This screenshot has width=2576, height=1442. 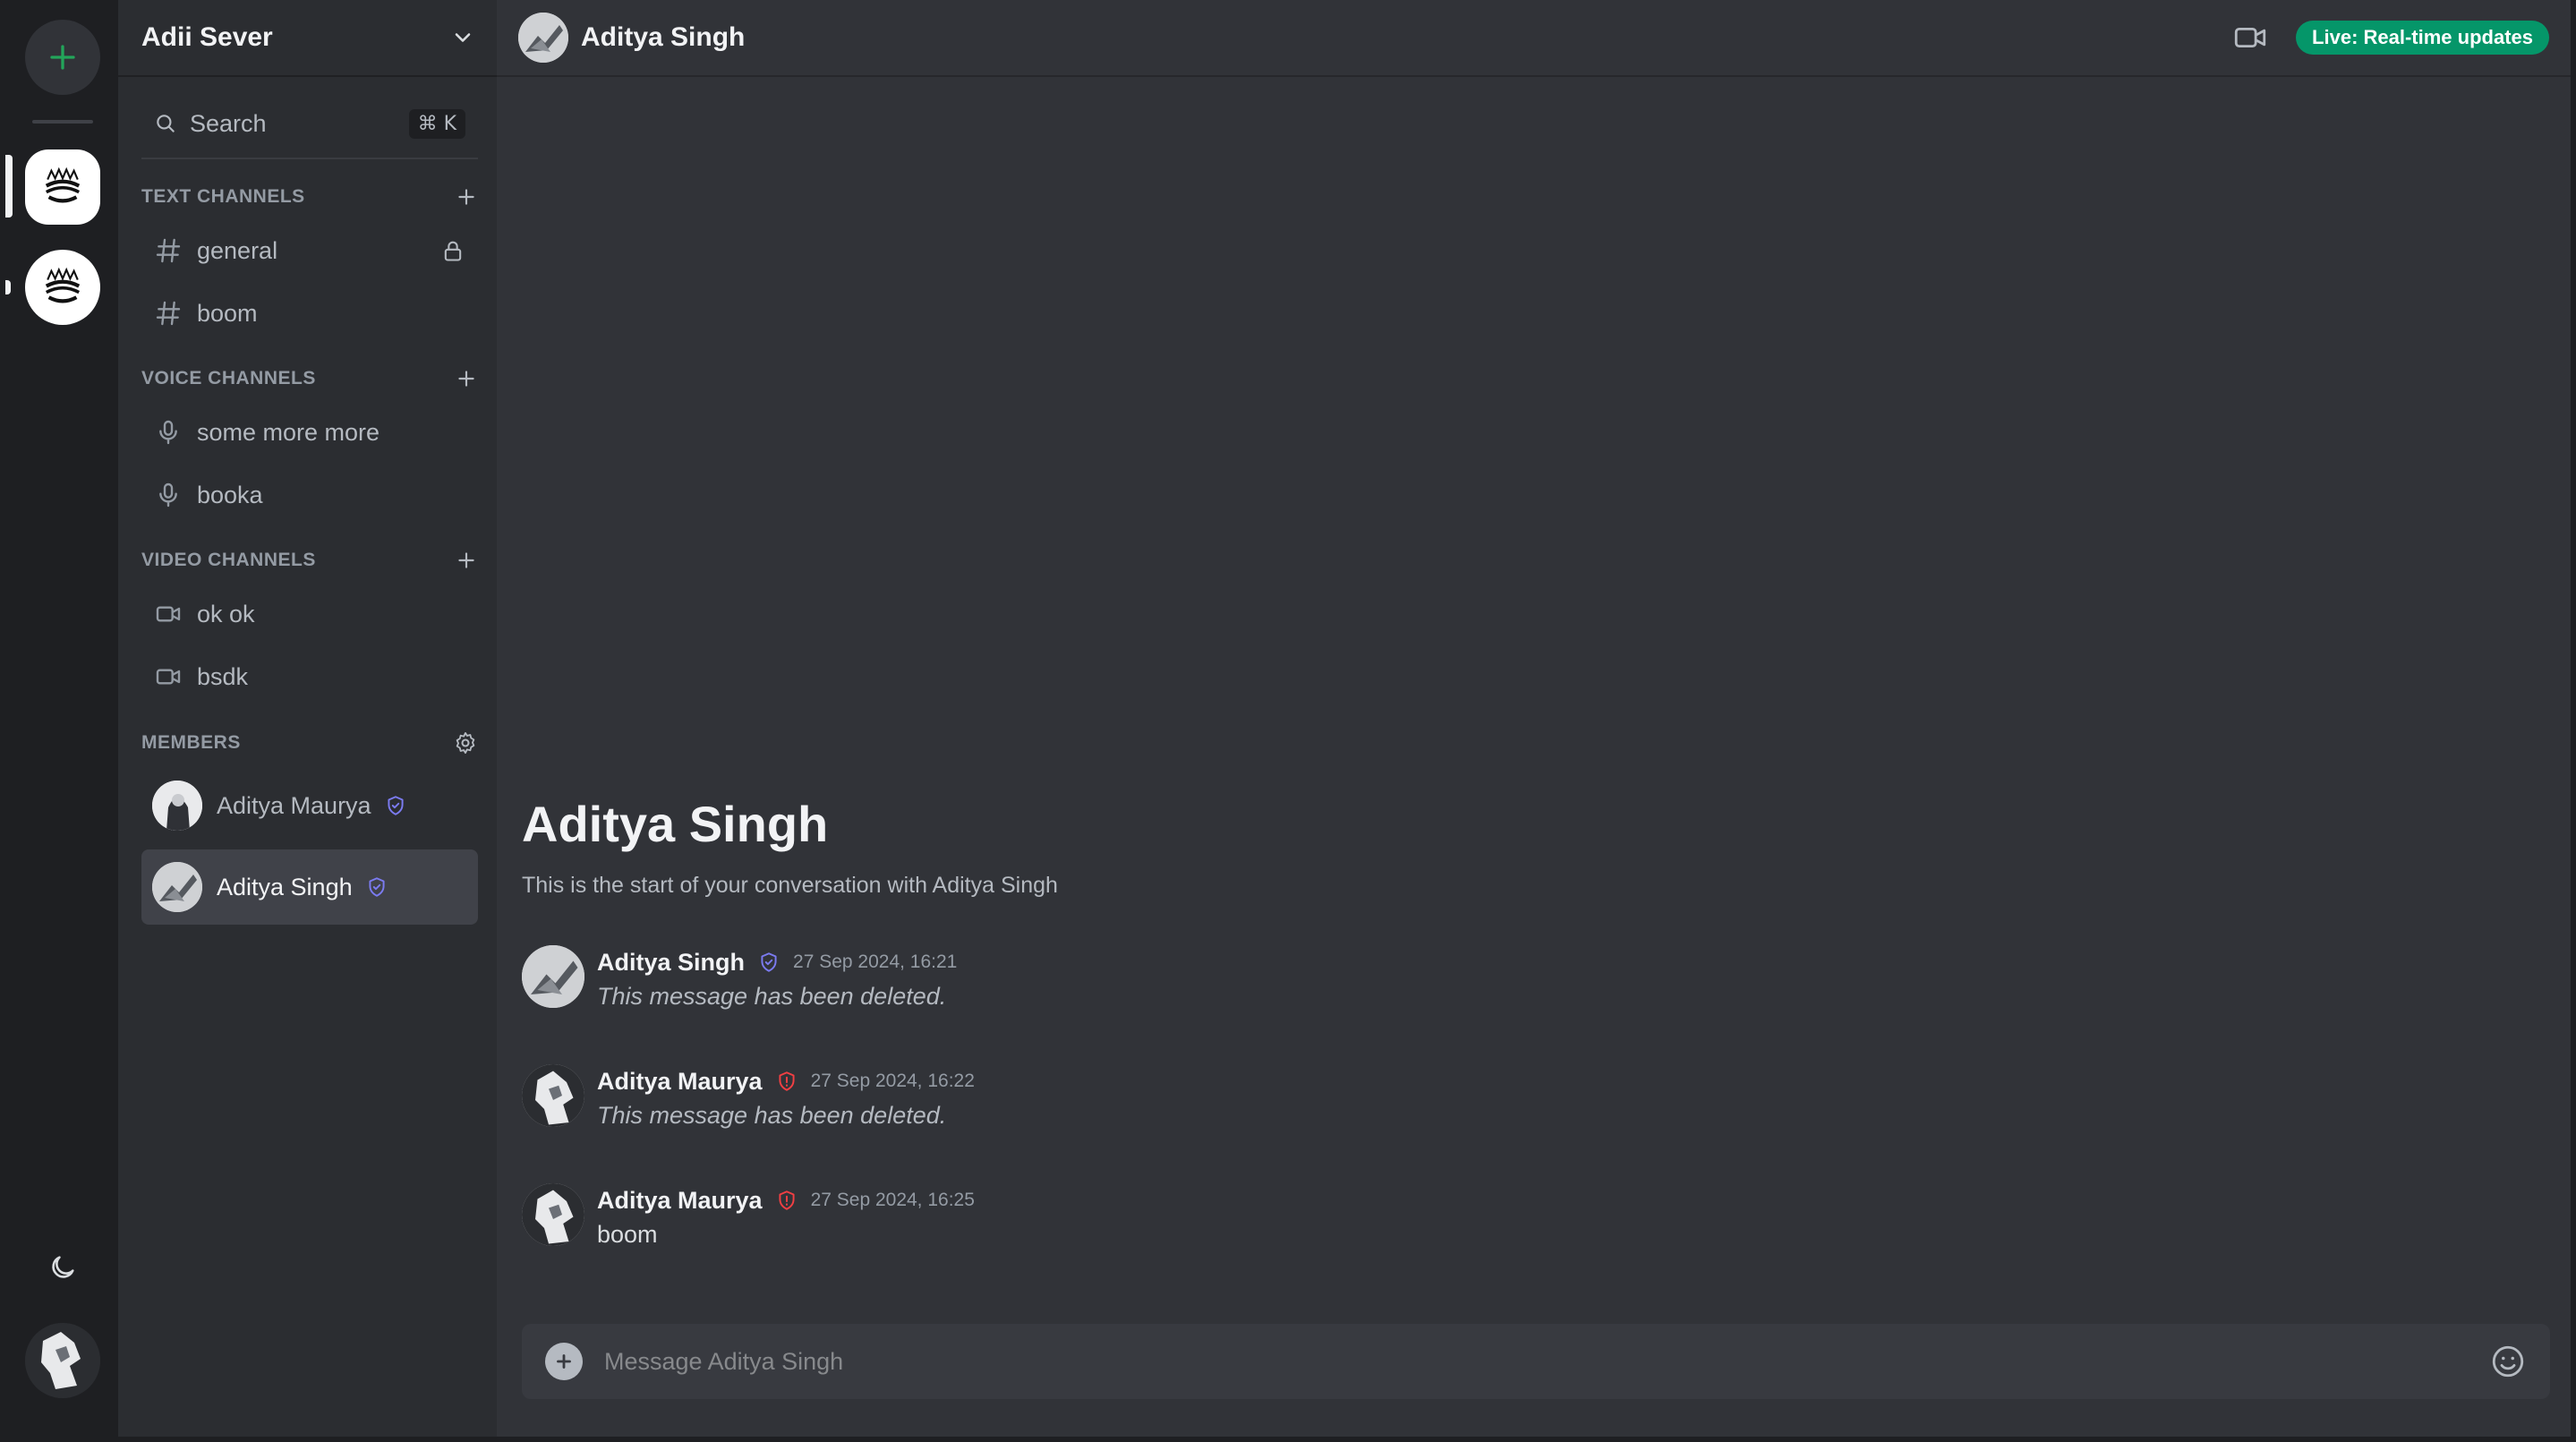 I want to click on channel-booka: booka, so click(x=309, y=495).